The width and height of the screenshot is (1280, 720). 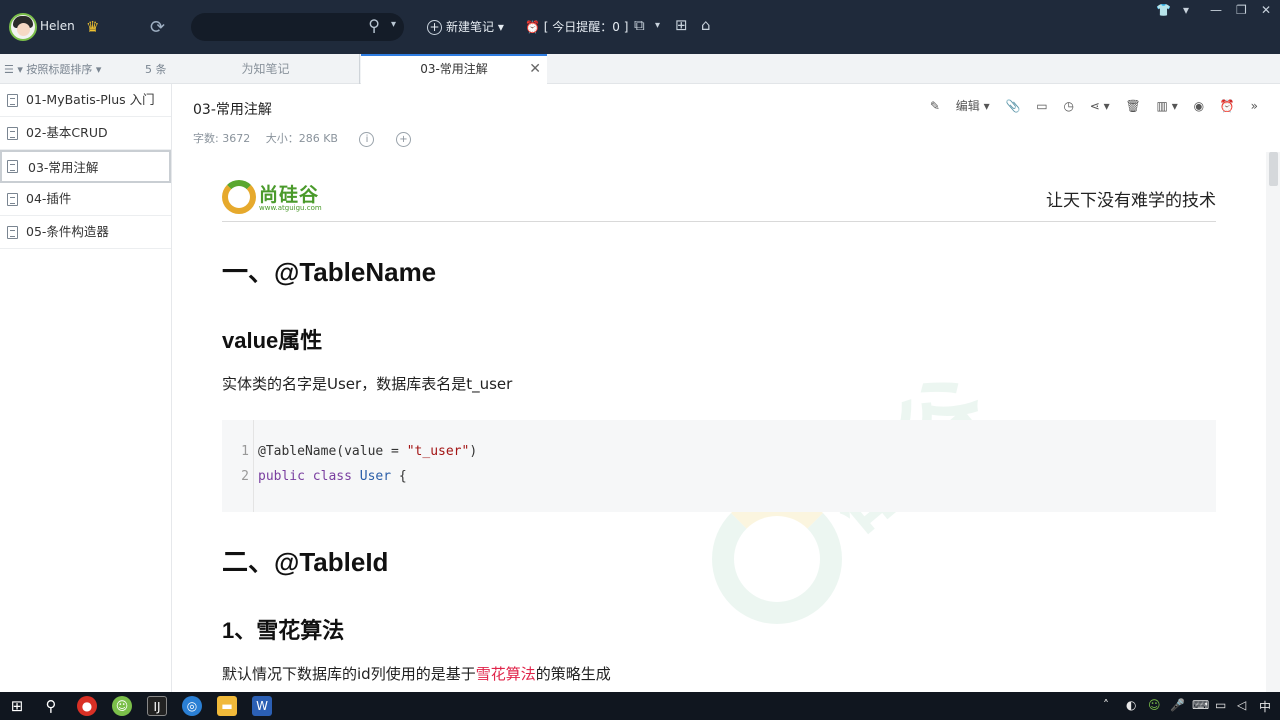 I want to click on volume-icon: ◁, so click(x=1241, y=705).